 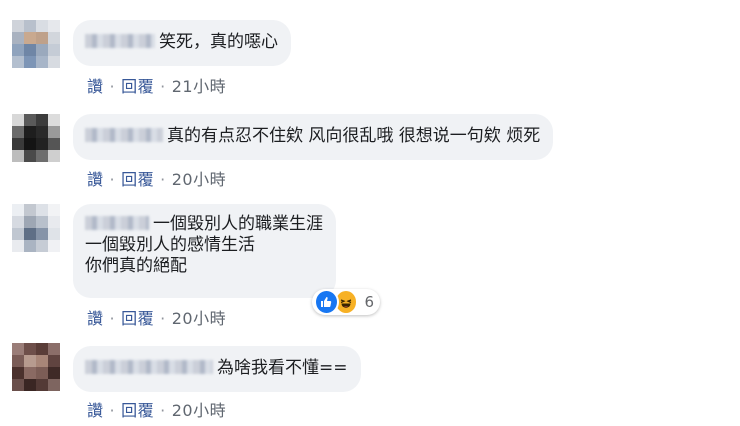 I want to click on comment-text-line-2: 一個毀別人的感情生活, so click(x=170, y=245).